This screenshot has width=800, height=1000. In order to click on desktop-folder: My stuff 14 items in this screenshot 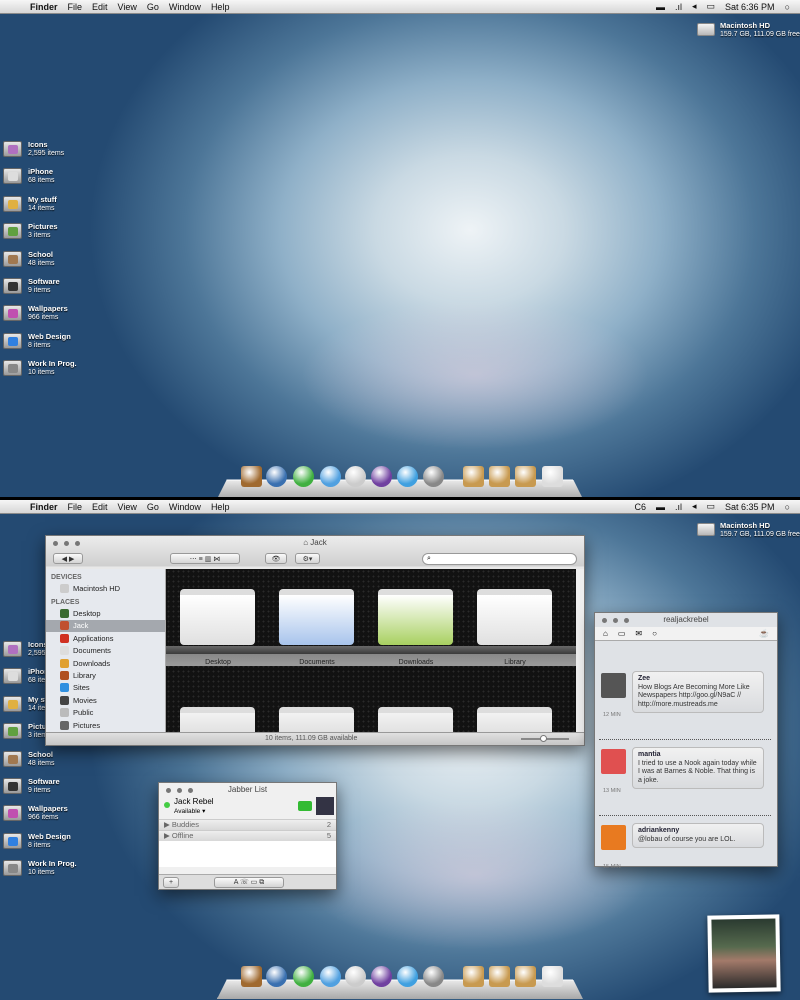, I will do `click(40, 209)`.